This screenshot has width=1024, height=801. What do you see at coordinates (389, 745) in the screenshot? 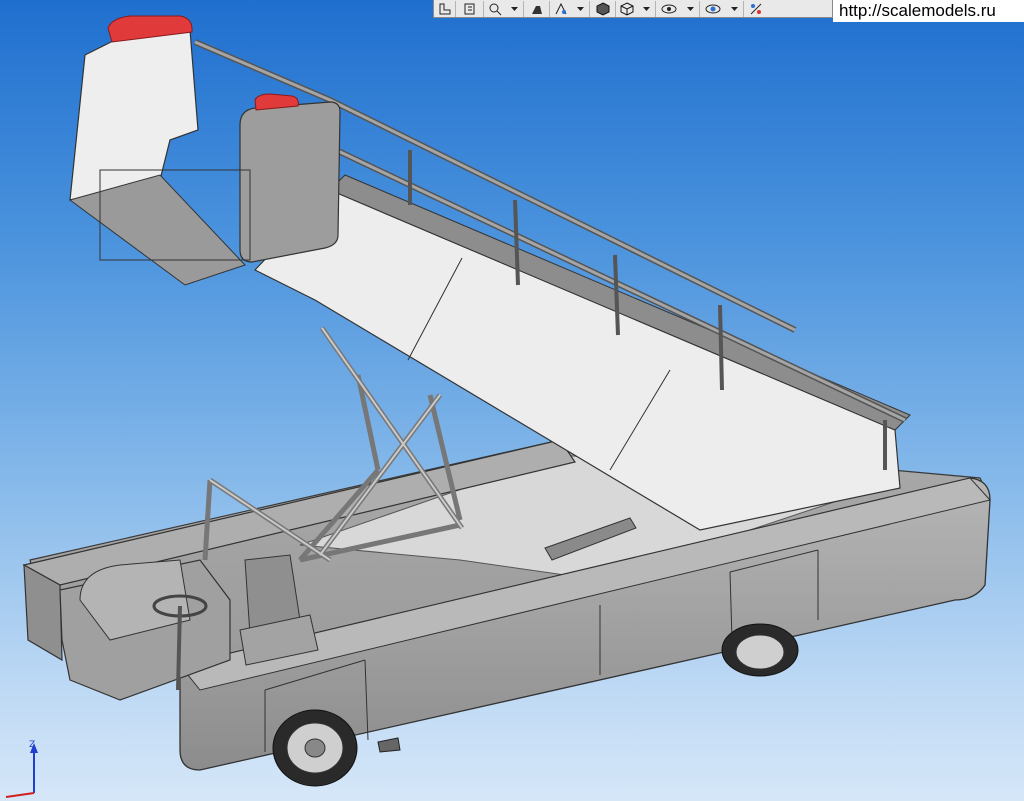
I see `support-foot` at bounding box center [389, 745].